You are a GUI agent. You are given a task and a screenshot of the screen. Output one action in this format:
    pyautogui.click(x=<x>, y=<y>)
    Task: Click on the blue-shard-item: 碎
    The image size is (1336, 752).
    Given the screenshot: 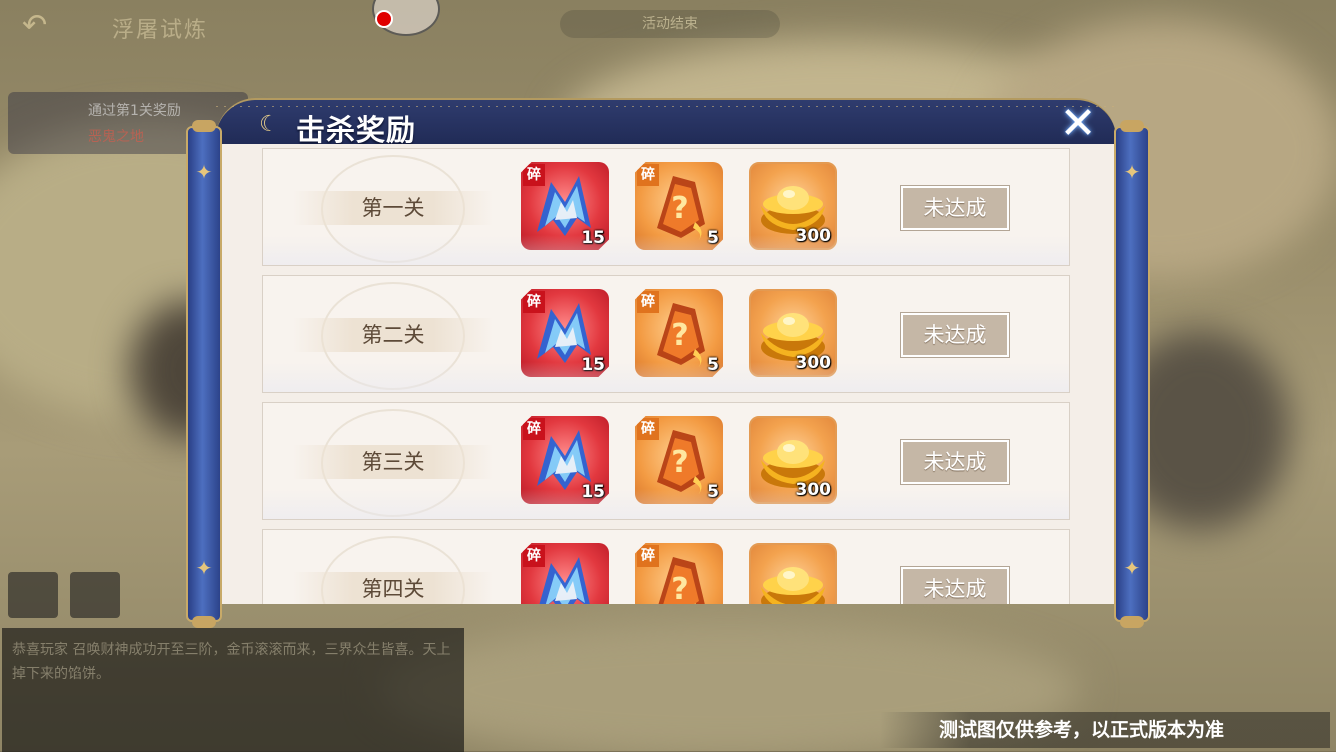 What is the action you would take?
    pyautogui.click(x=565, y=573)
    